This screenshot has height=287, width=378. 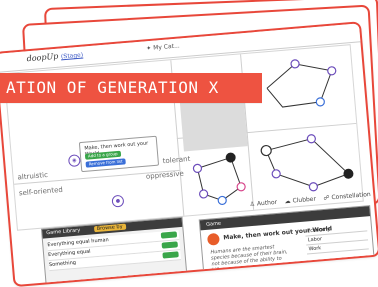 I want to click on library-row-label: Everything equal, so click(x=69, y=253).